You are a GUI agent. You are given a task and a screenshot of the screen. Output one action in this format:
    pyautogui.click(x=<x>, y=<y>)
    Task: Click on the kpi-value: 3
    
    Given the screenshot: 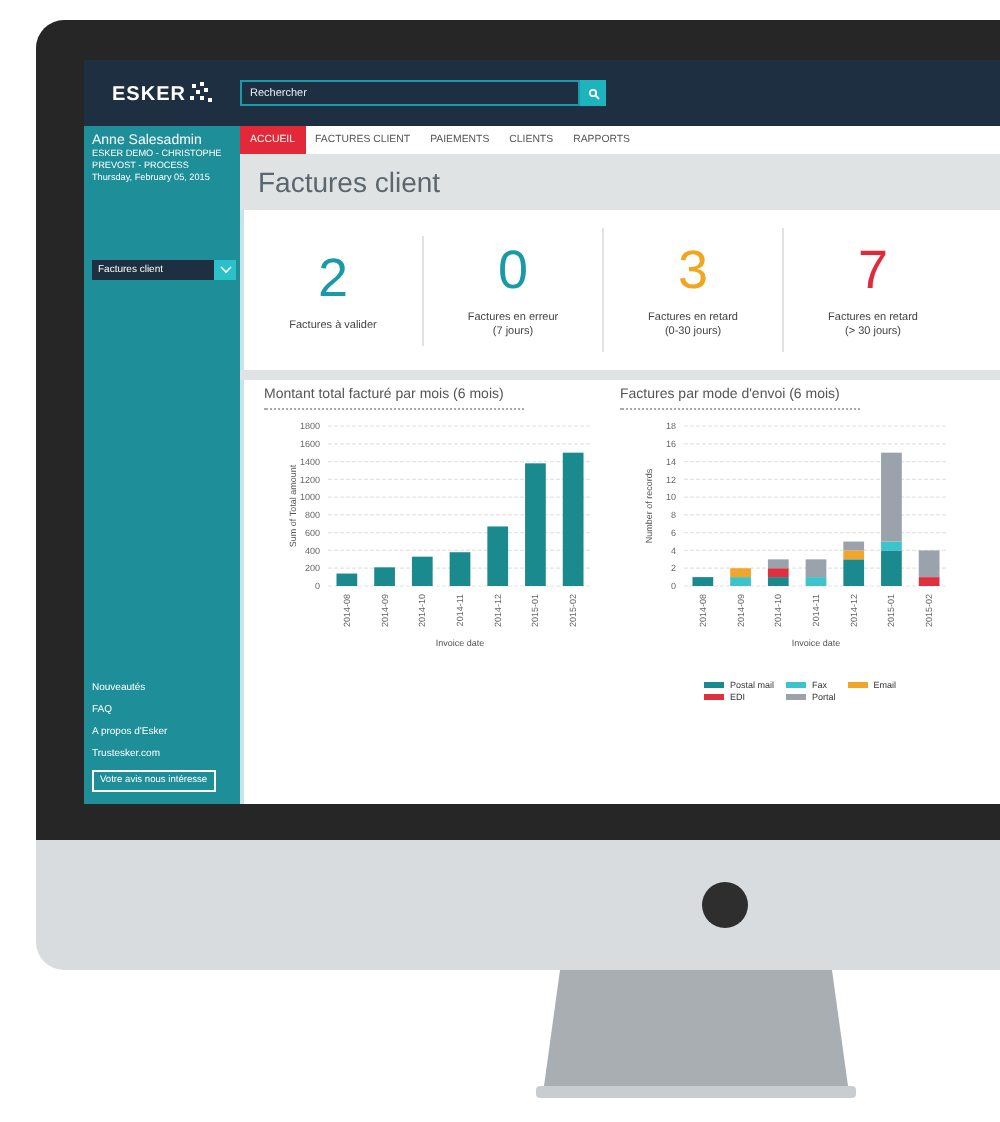 What is the action you would take?
    pyautogui.click(x=693, y=270)
    